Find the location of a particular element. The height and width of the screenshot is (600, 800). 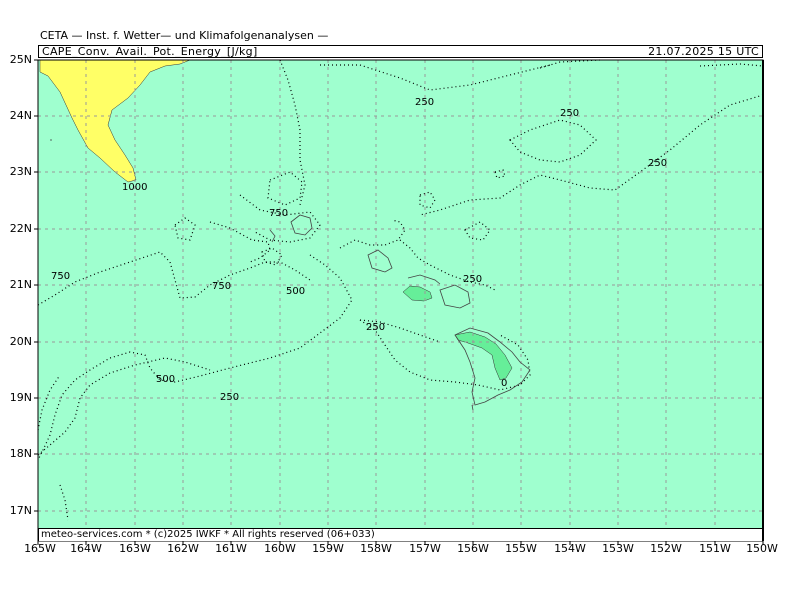

lat-label: 17N is located at coordinates (20, 510).